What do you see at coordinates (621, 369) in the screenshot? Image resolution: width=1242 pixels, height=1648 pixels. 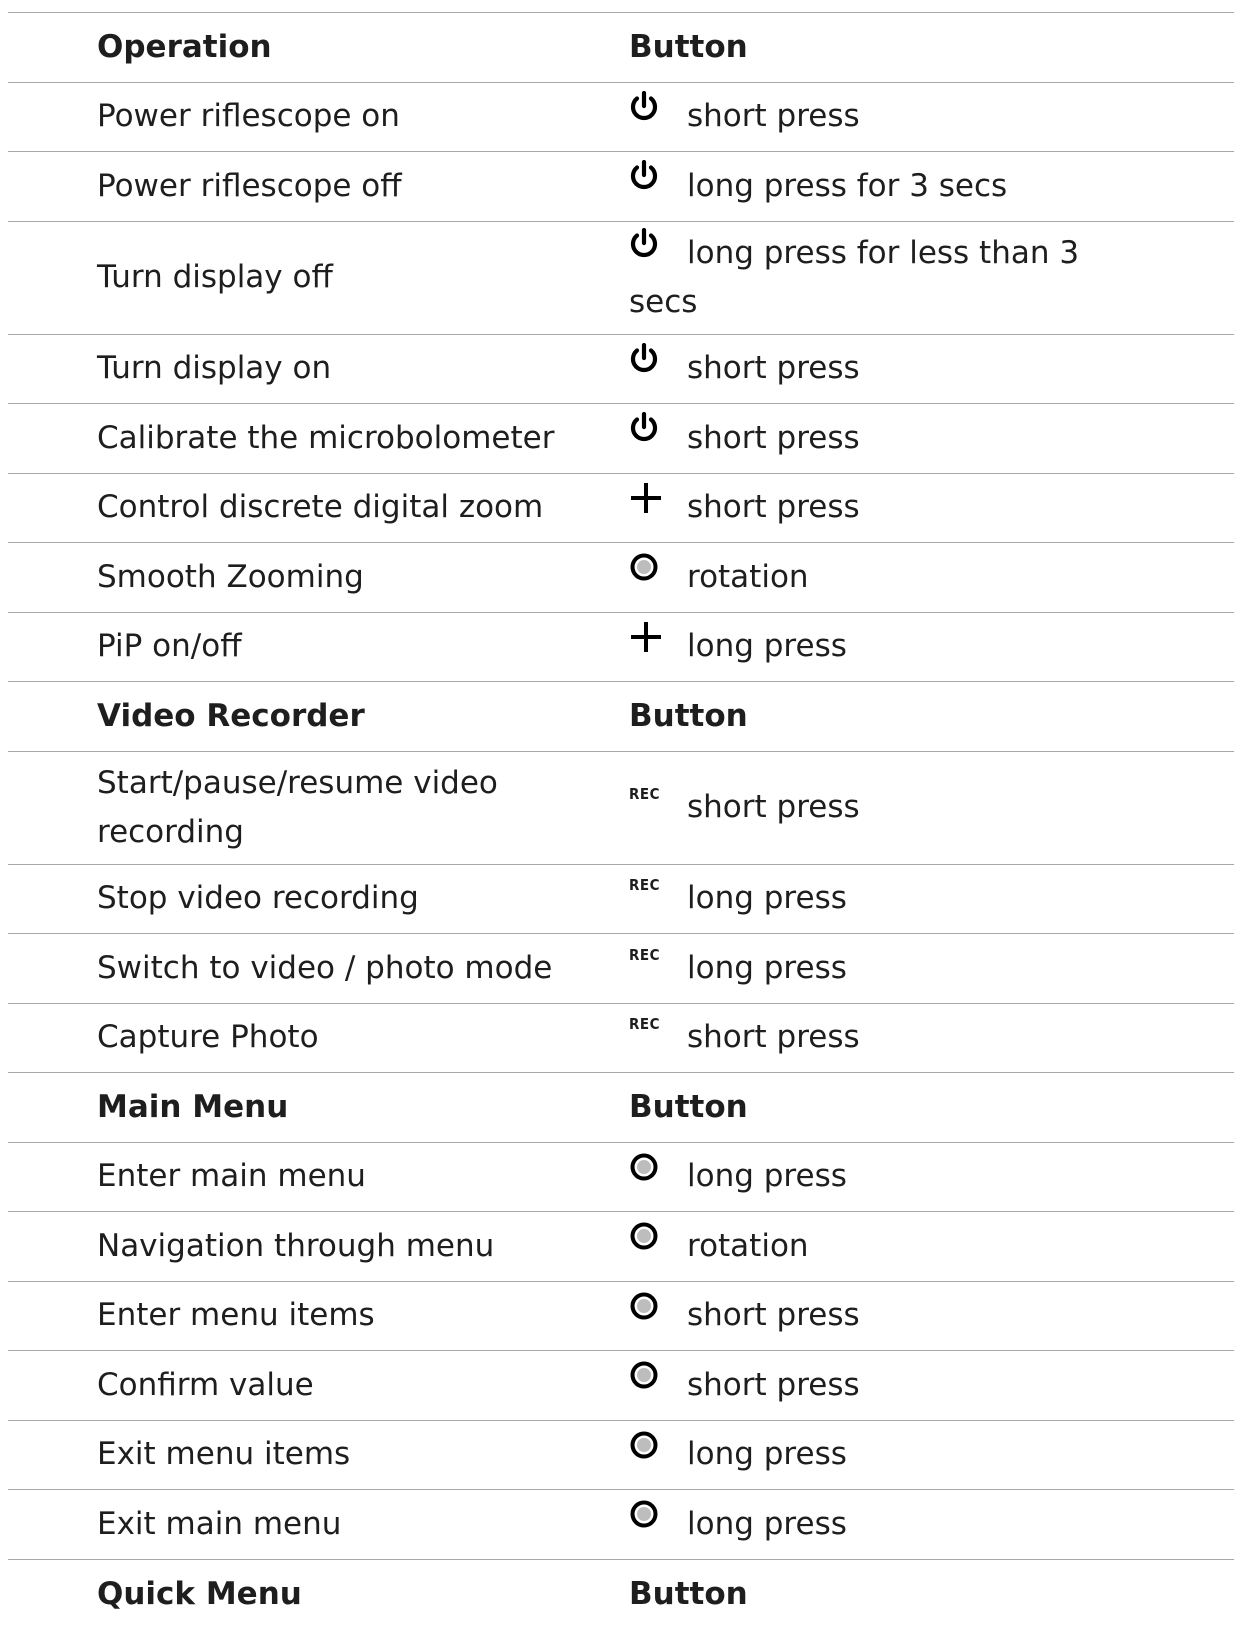 I see `table-row: Turn display on short press` at bounding box center [621, 369].